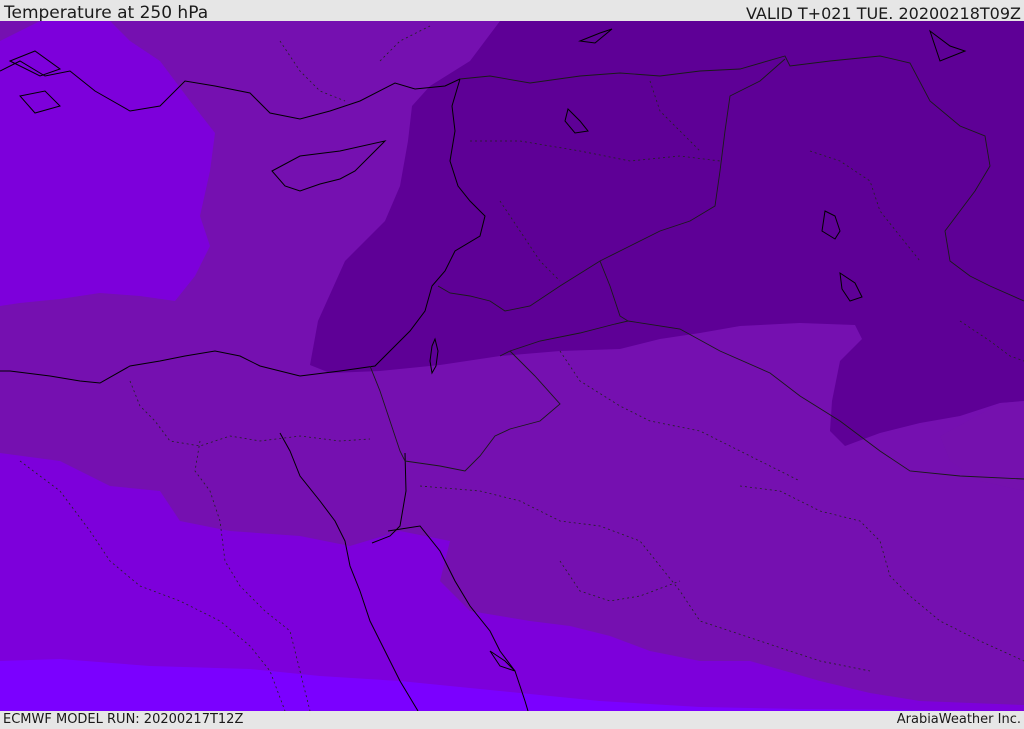 This screenshot has width=1024, height=729. I want to click on credit-label: ArabiaWeather Inc., so click(958, 719).